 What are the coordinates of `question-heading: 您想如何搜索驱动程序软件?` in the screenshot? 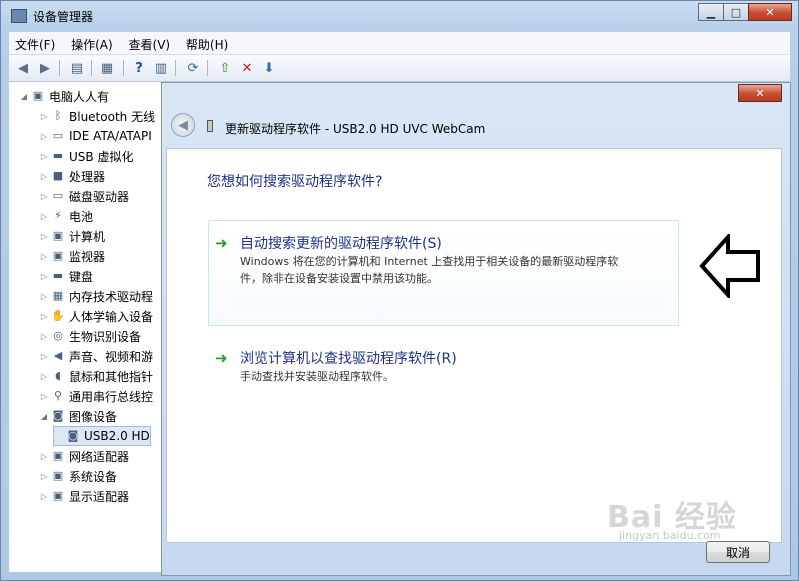 It's located at (295, 182).